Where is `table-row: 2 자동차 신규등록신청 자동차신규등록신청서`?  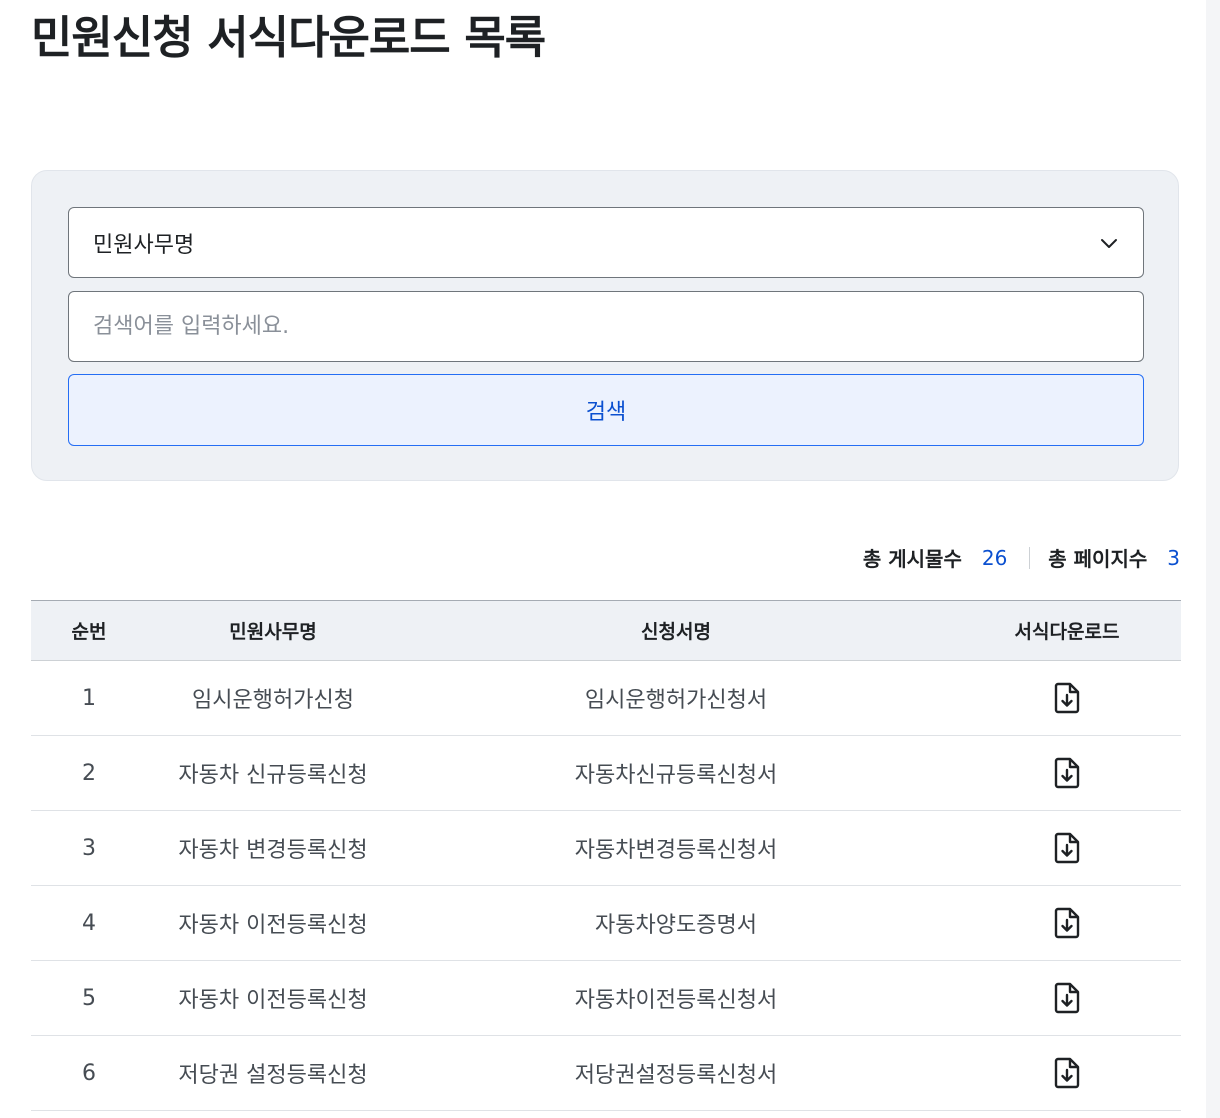
table-row: 2 자동차 신규등록신청 자동차신규등록신청서 is located at coordinates (606, 773).